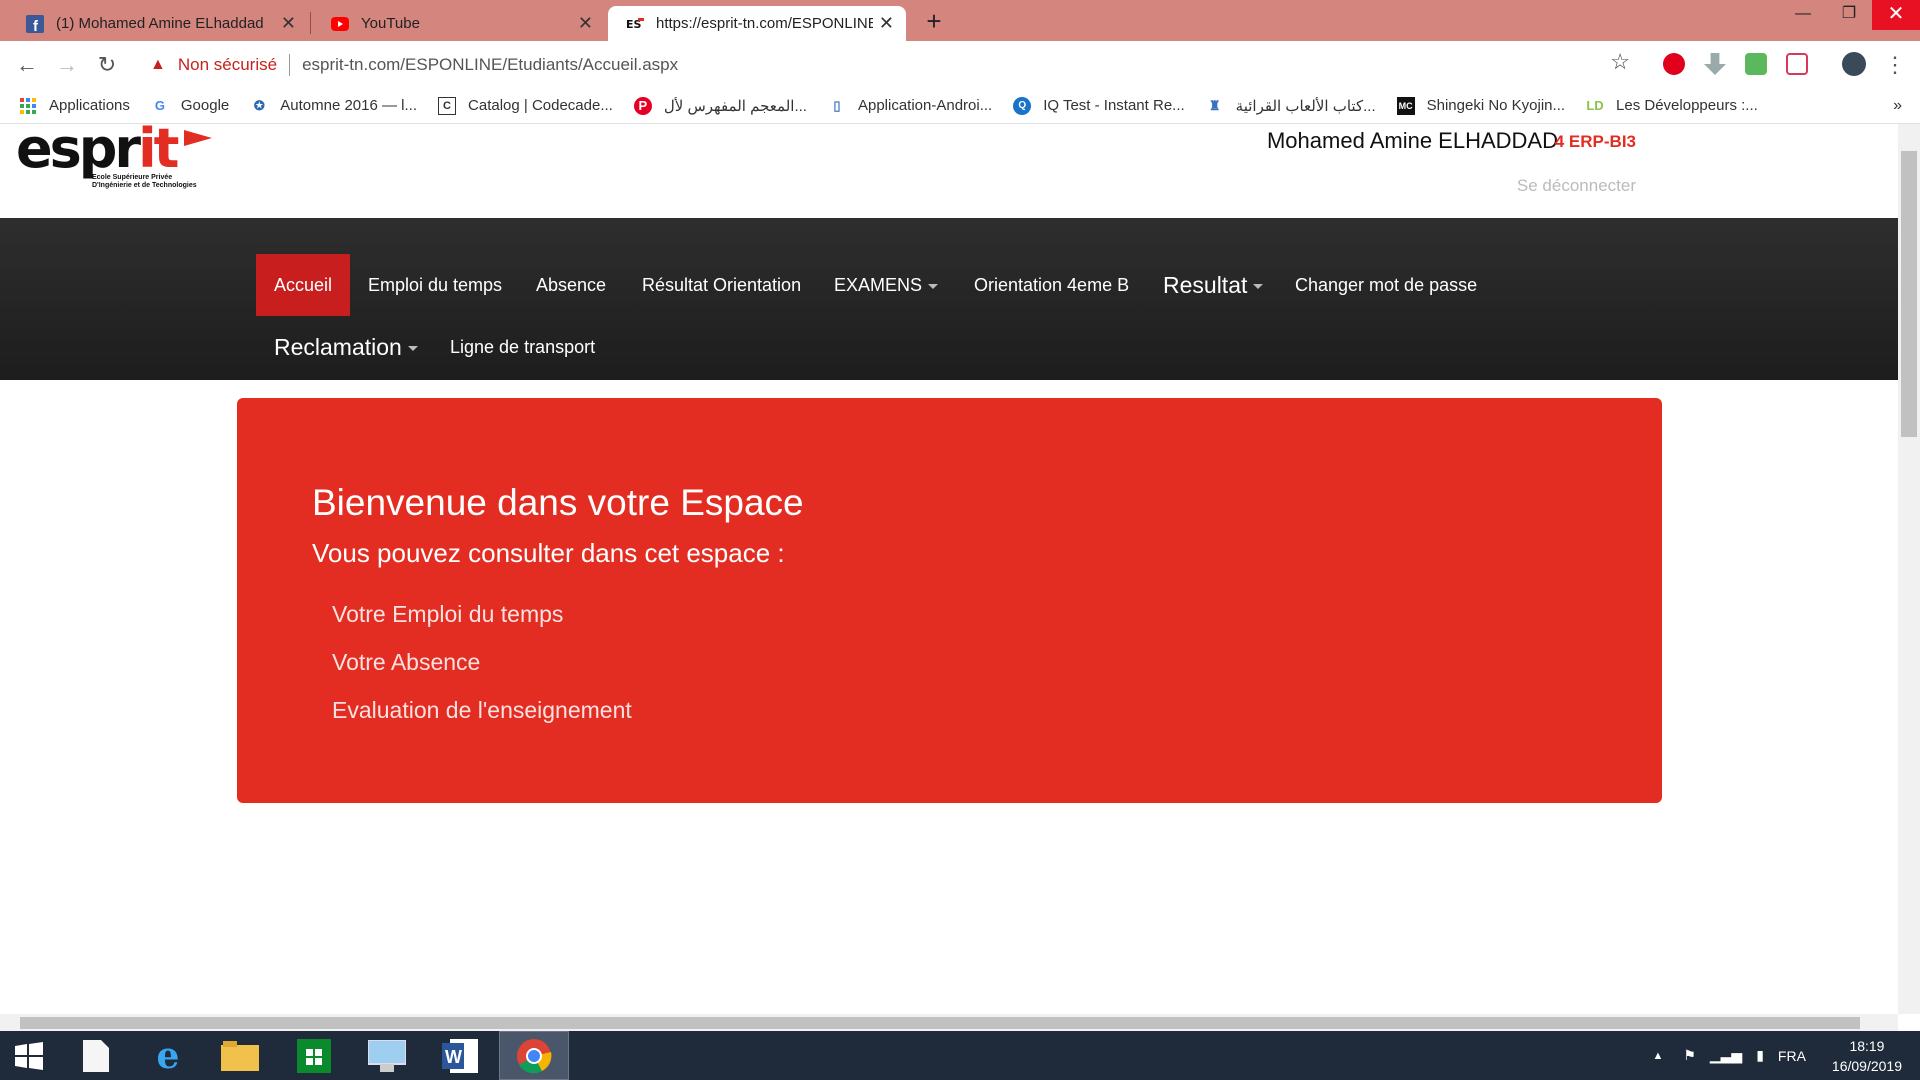 The height and width of the screenshot is (1080, 1920). I want to click on tab-title: (1) Mohamed Amine ELhaddad, so click(160, 23).